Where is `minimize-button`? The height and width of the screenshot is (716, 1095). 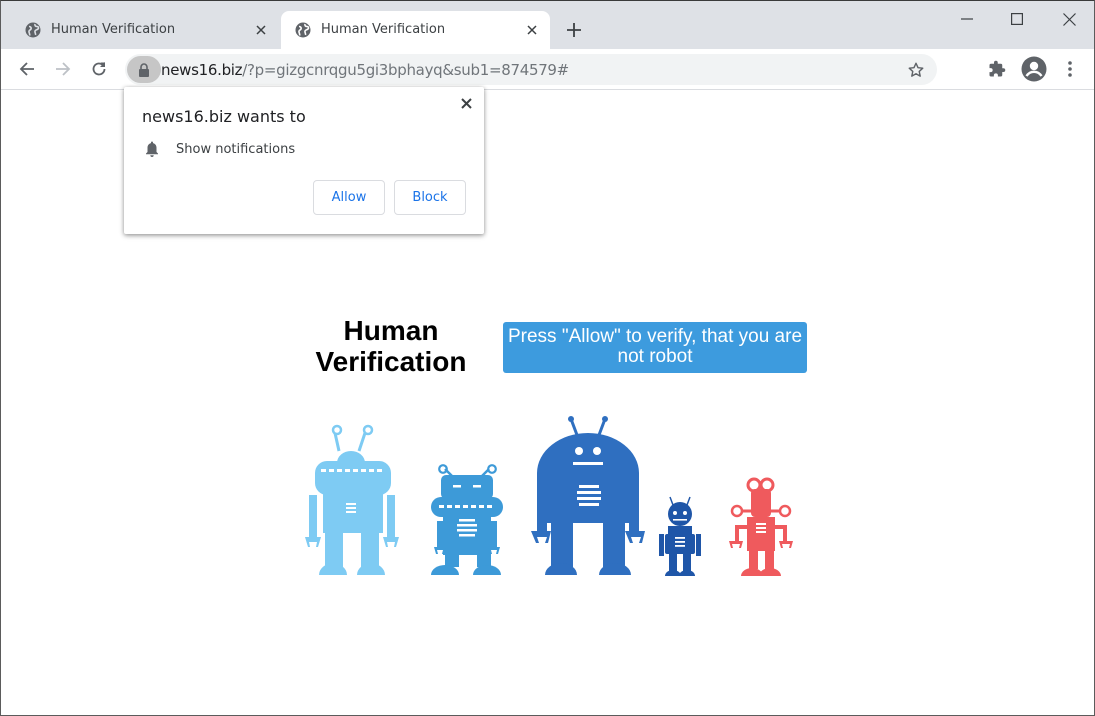 minimize-button is located at coordinates (967, 19).